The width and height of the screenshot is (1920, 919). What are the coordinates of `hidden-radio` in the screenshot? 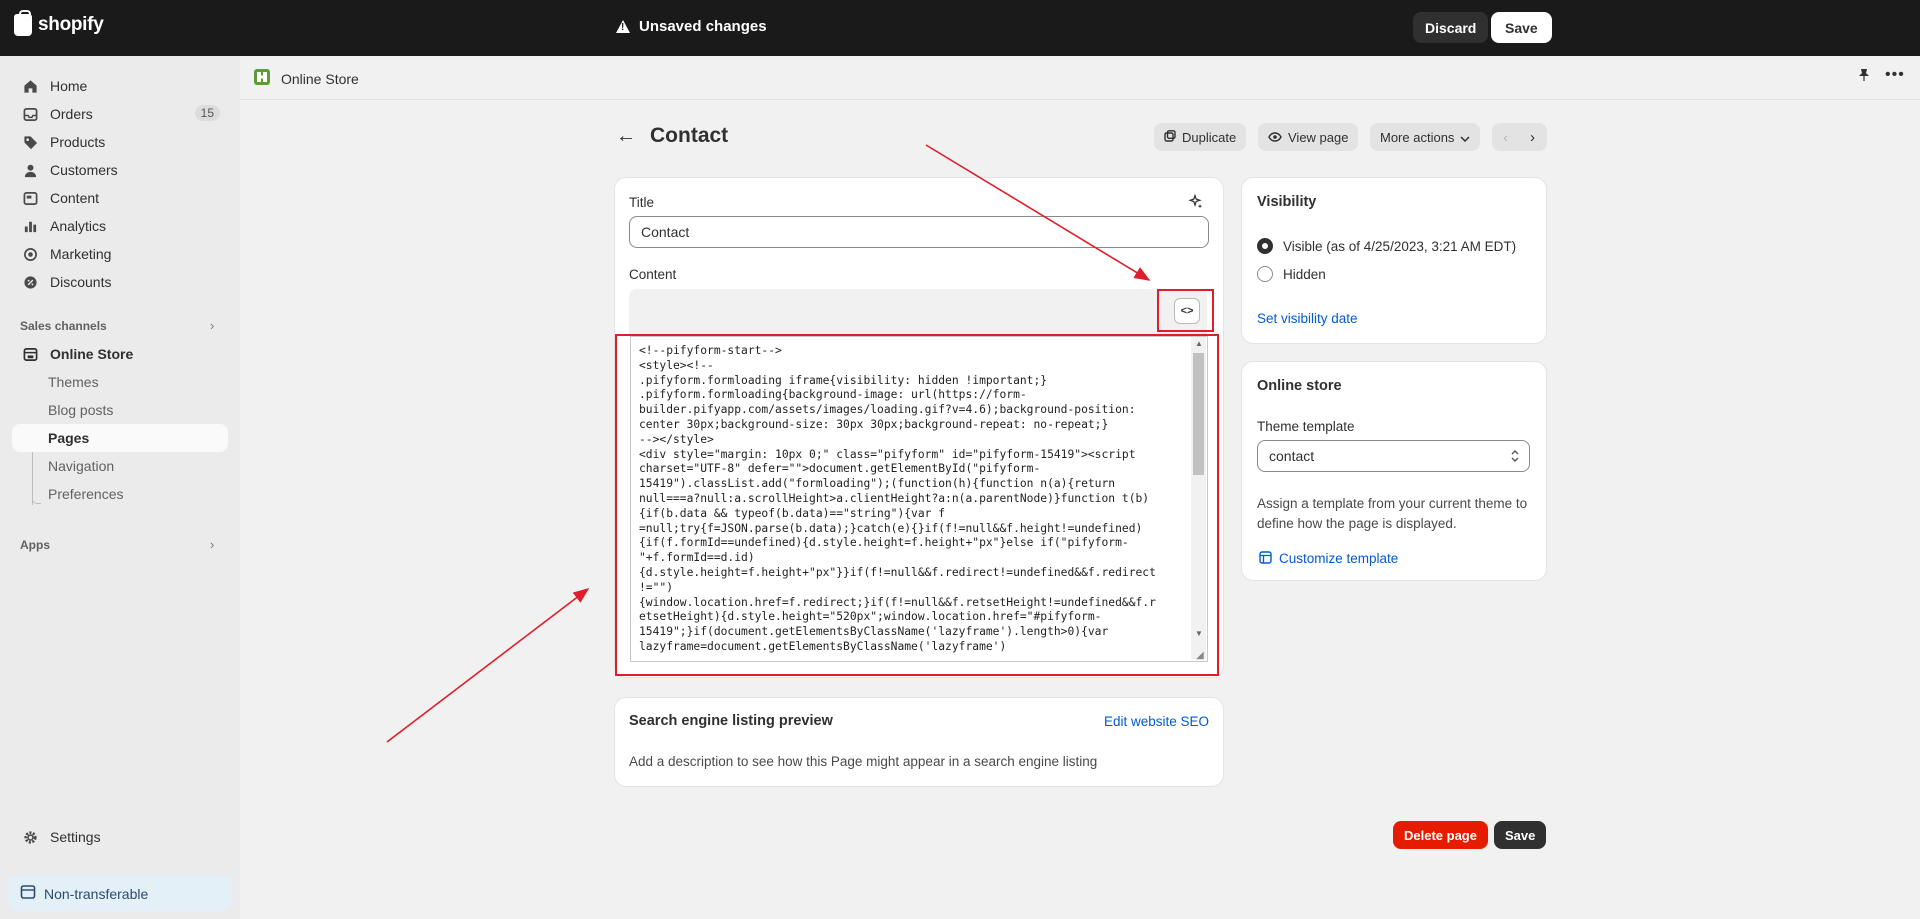 It's located at (1265, 274).